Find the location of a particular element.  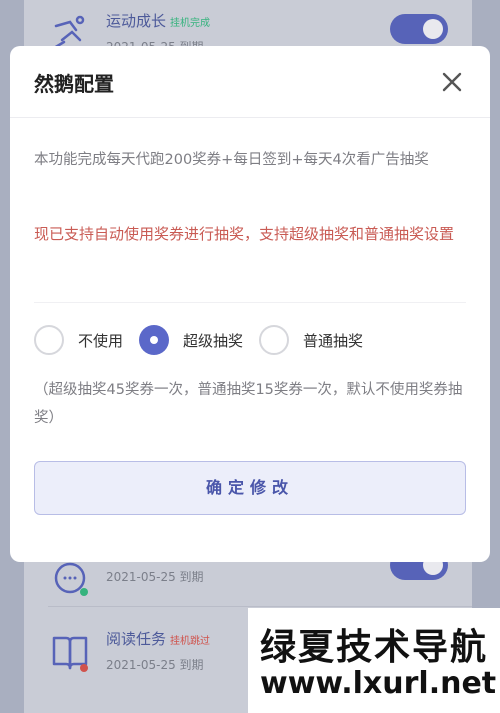

dialog-header: 然鹅配置 is located at coordinates (250, 82).